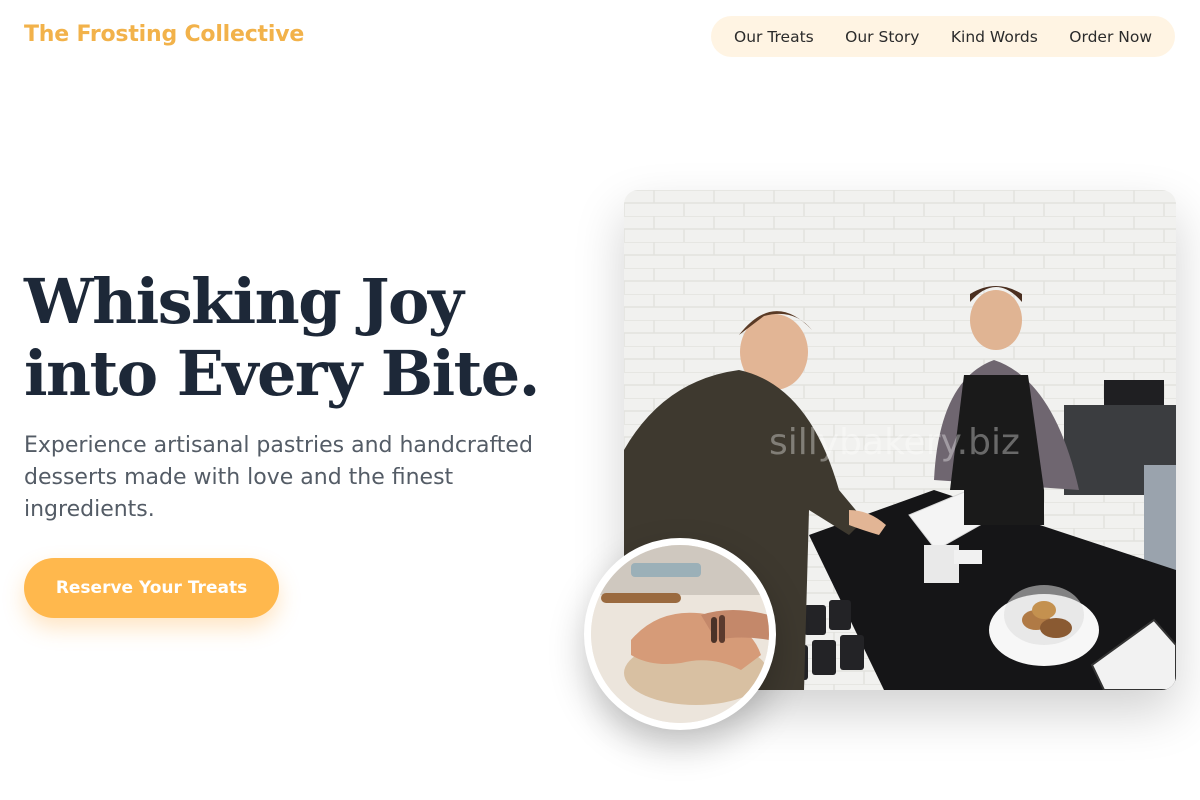 The image size is (1200, 800). What do you see at coordinates (151, 588) in the screenshot?
I see `reserve-treats-button: Reserve Your Treats` at bounding box center [151, 588].